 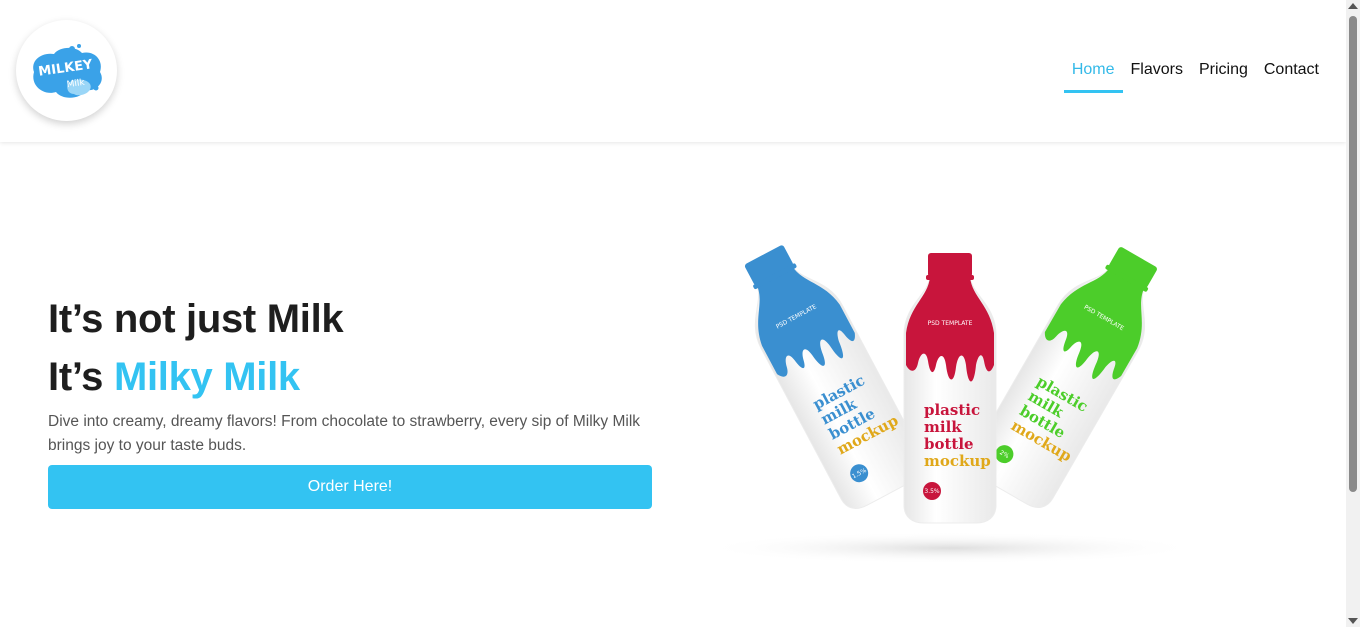 What do you see at coordinates (943, 427) in the screenshot?
I see `bottle-title-word: milk` at bounding box center [943, 427].